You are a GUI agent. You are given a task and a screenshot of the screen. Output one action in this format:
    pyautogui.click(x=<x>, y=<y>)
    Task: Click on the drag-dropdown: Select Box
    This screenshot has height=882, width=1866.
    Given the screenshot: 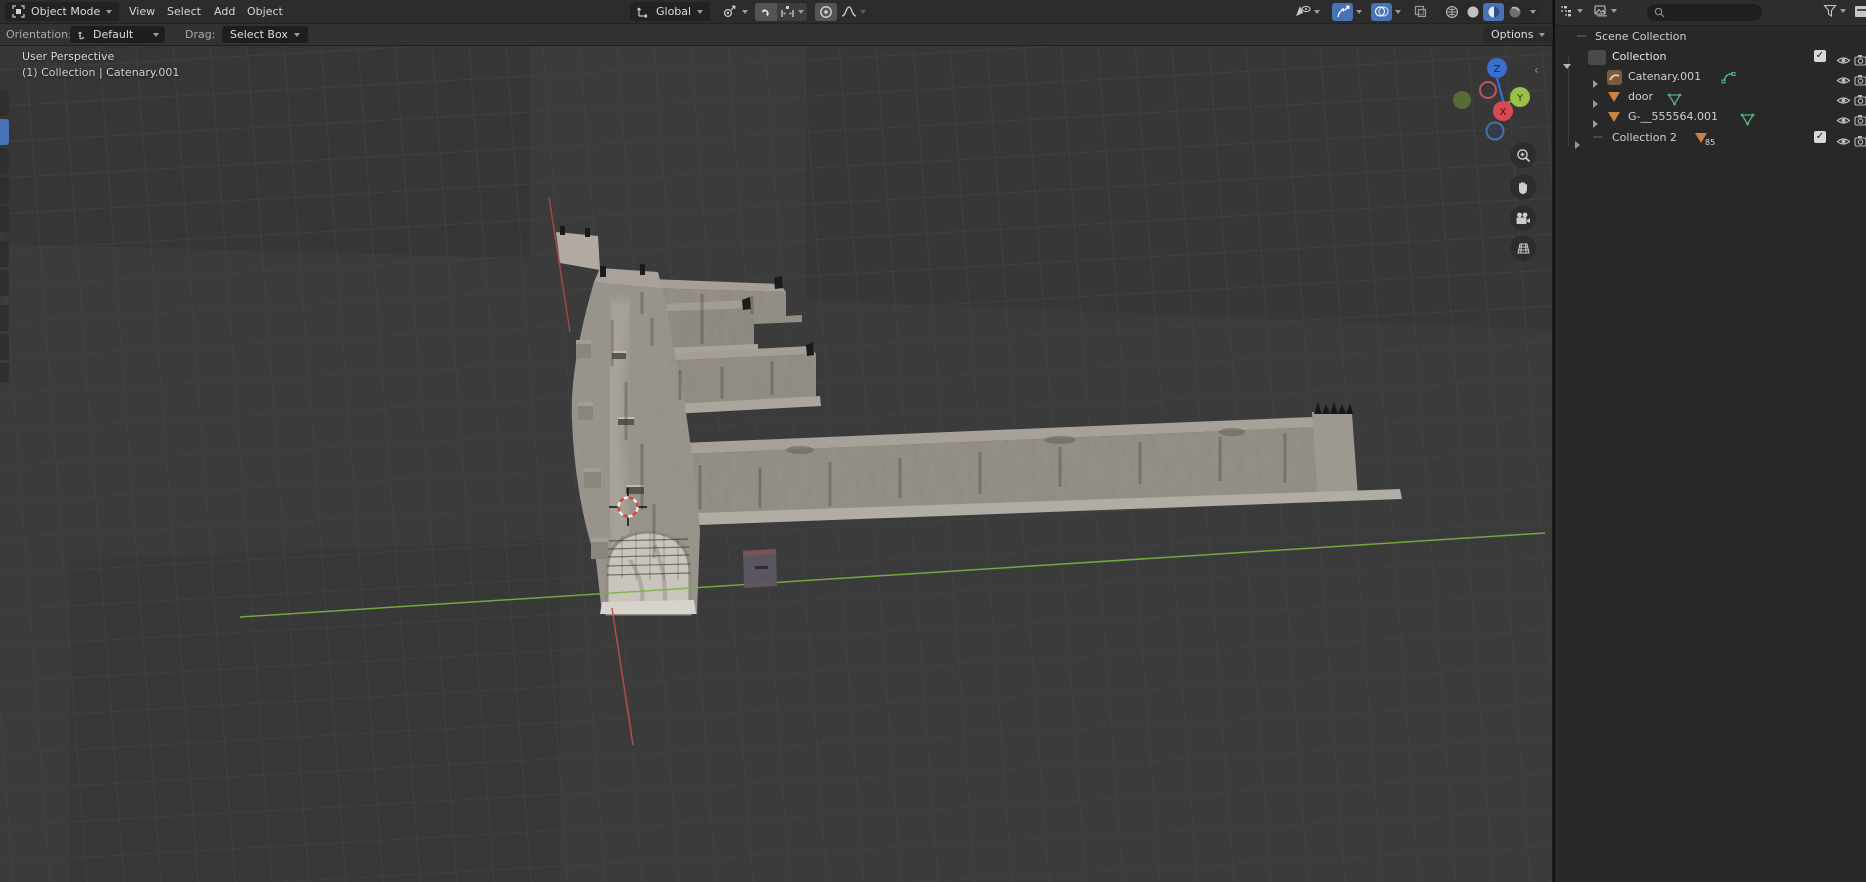 What is the action you would take?
    pyautogui.click(x=265, y=34)
    